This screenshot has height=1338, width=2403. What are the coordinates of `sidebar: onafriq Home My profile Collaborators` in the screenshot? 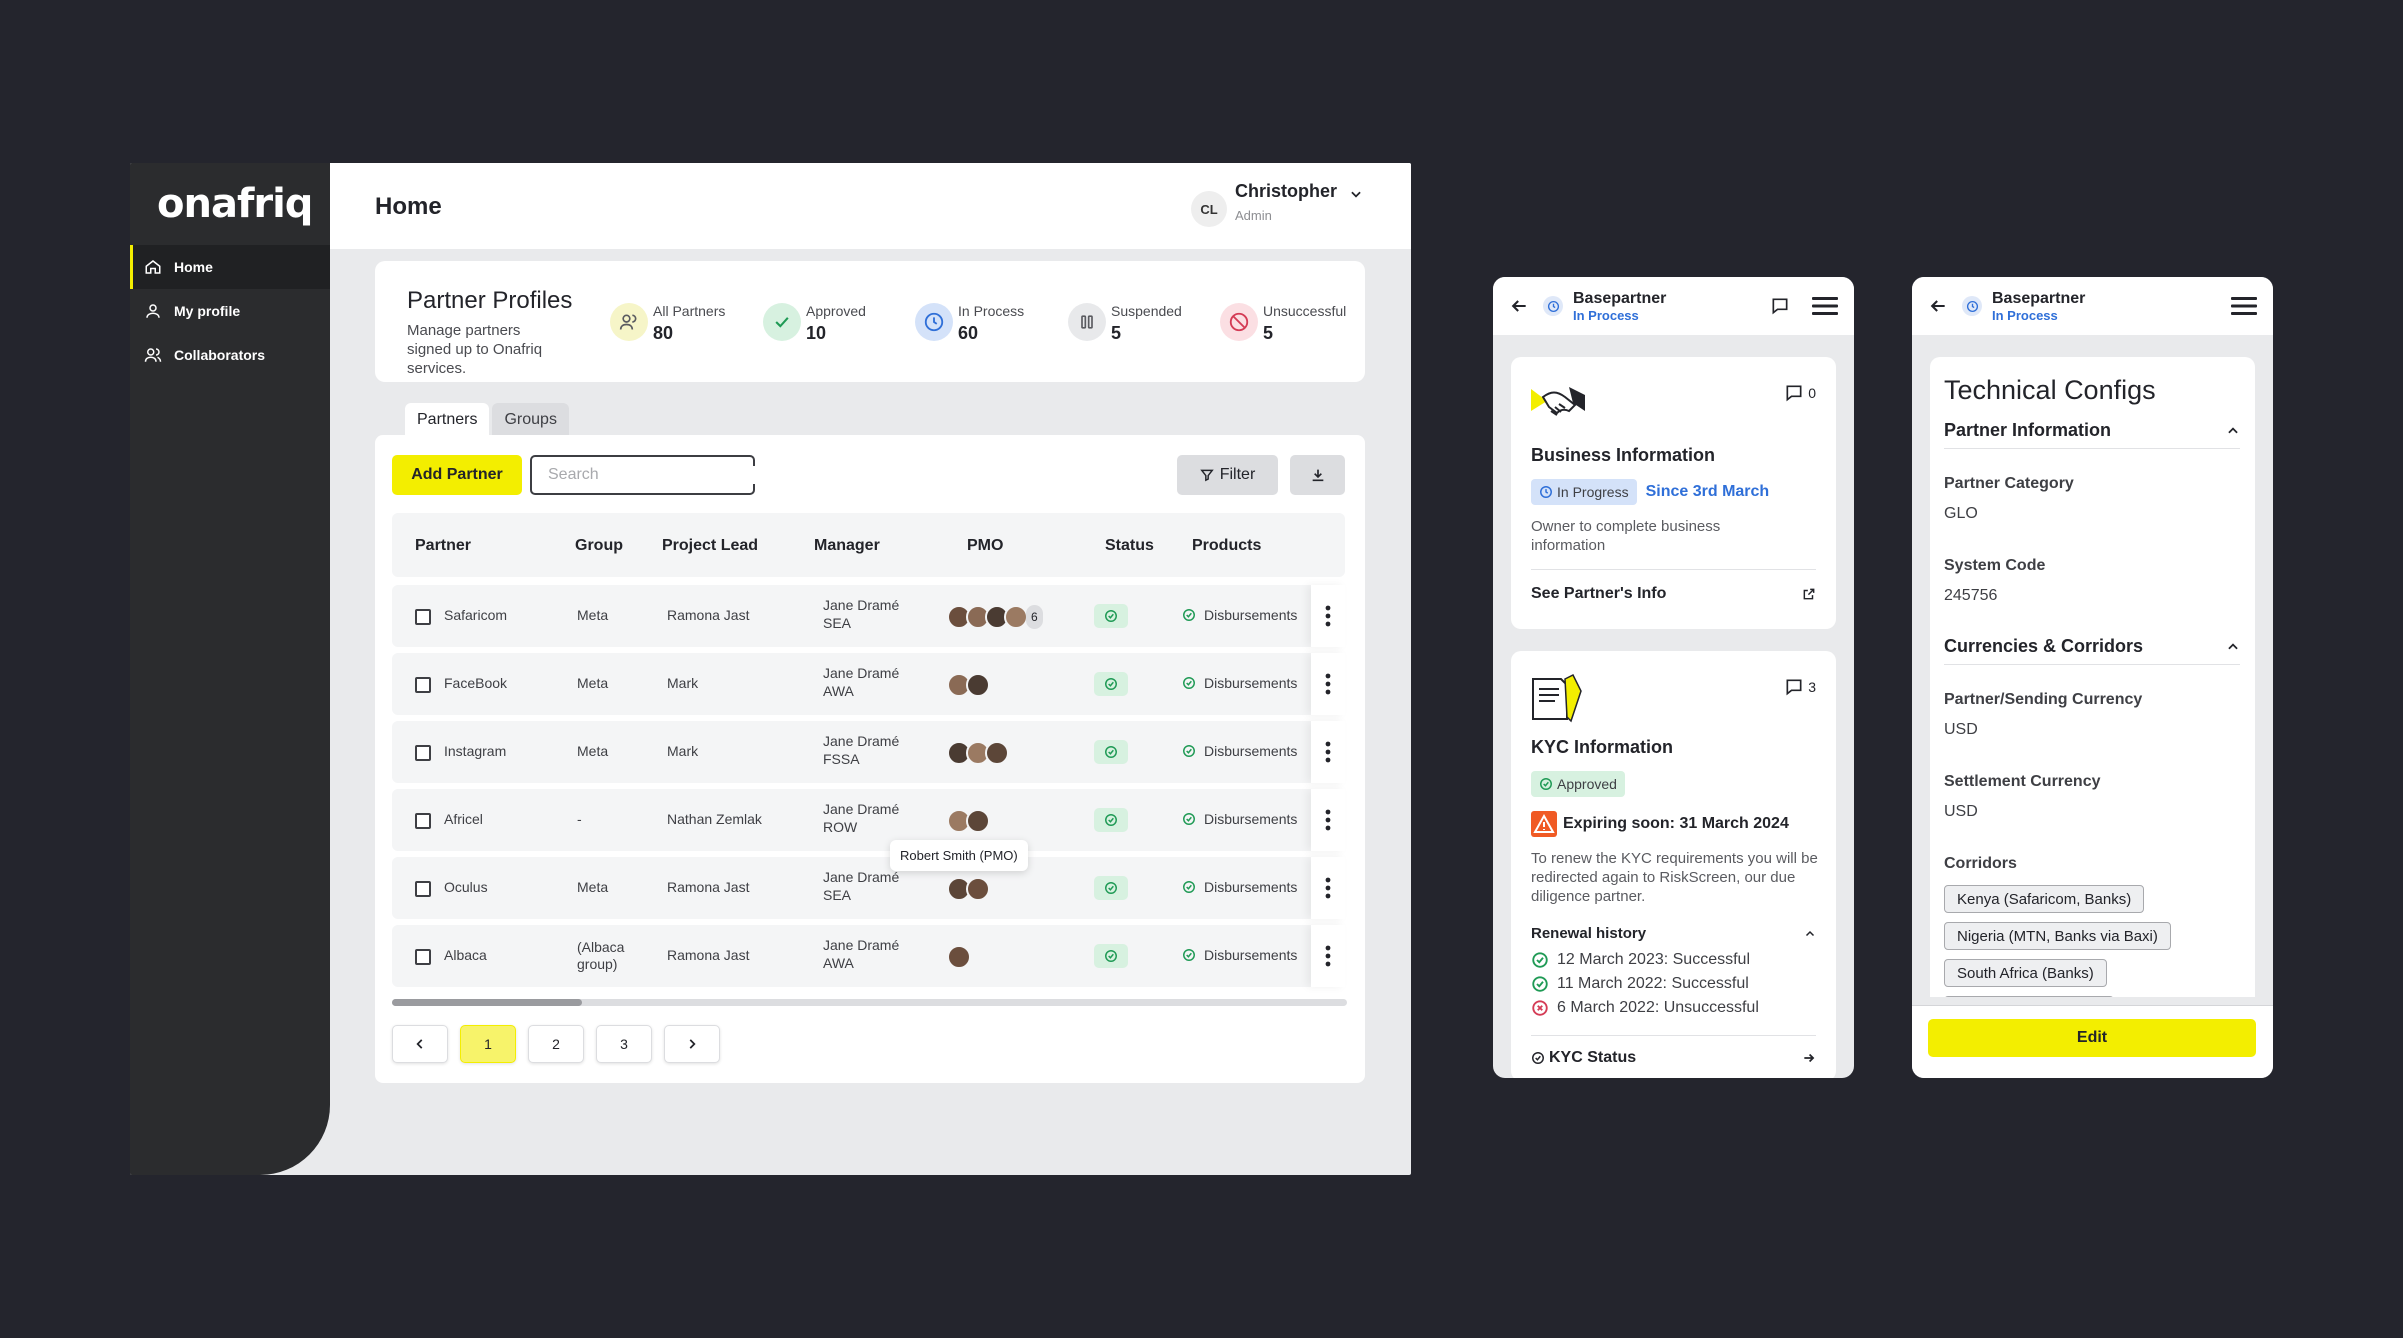 It's located at (230, 669).